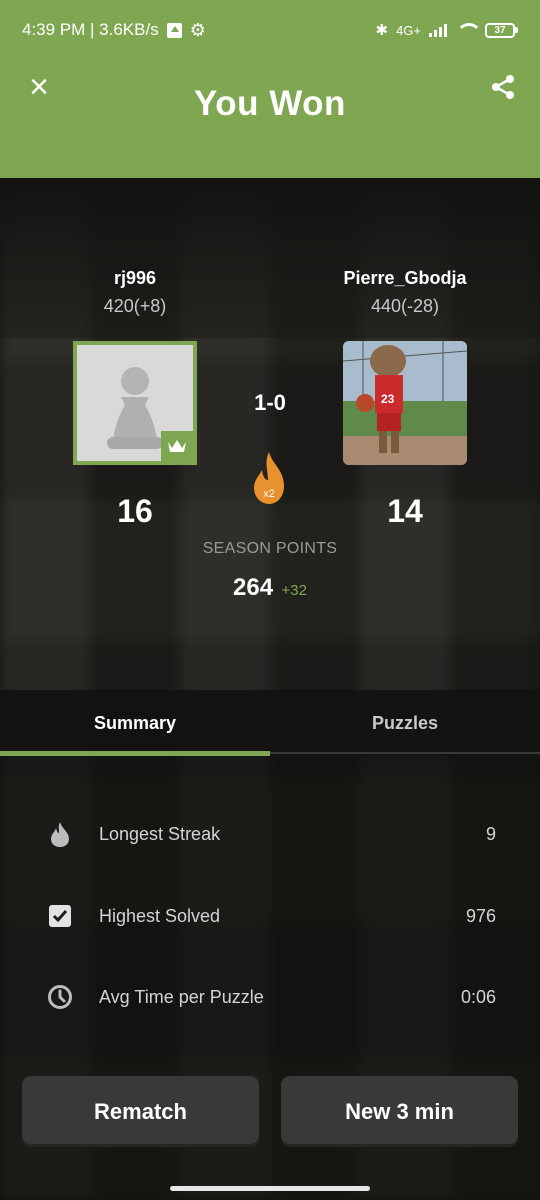 This screenshot has height=1200, width=540. Describe the element at coordinates (160, 833) in the screenshot. I see `stat-label: Longest Streak` at that location.